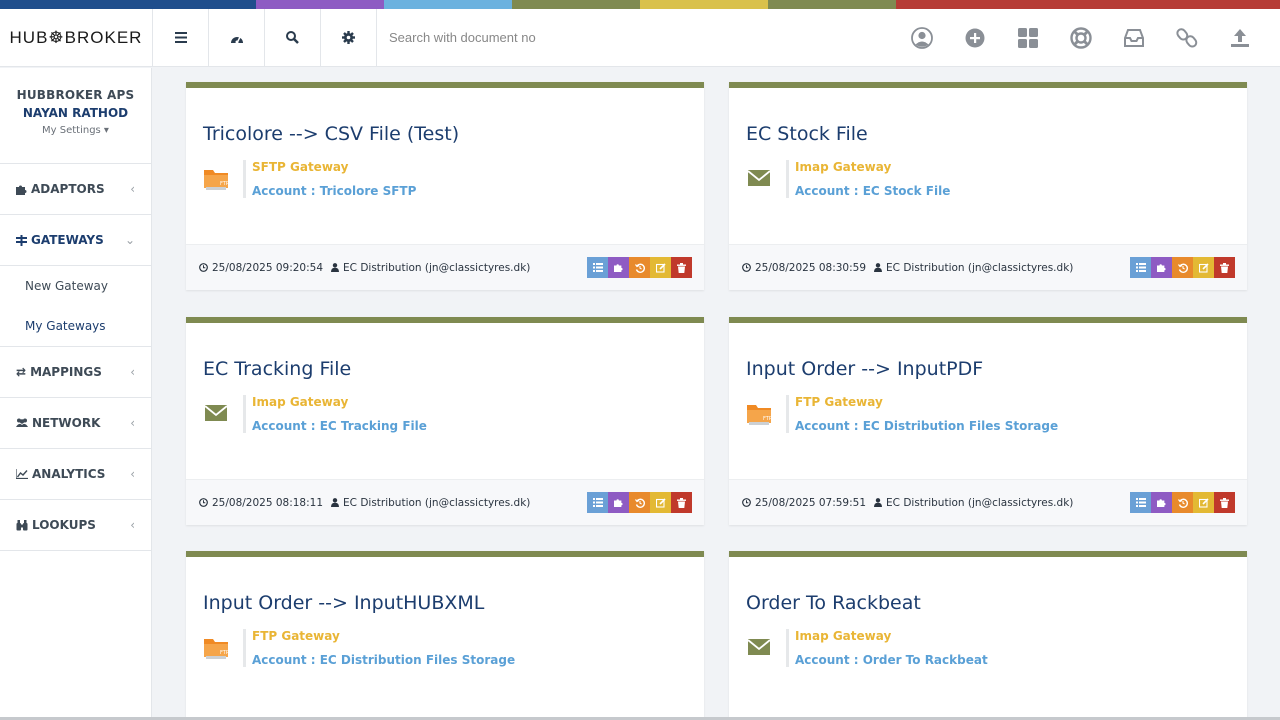 Image resolution: width=1280 pixels, height=720 pixels. Describe the element at coordinates (349, 37) in the screenshot. I see `settings-button` at that location.